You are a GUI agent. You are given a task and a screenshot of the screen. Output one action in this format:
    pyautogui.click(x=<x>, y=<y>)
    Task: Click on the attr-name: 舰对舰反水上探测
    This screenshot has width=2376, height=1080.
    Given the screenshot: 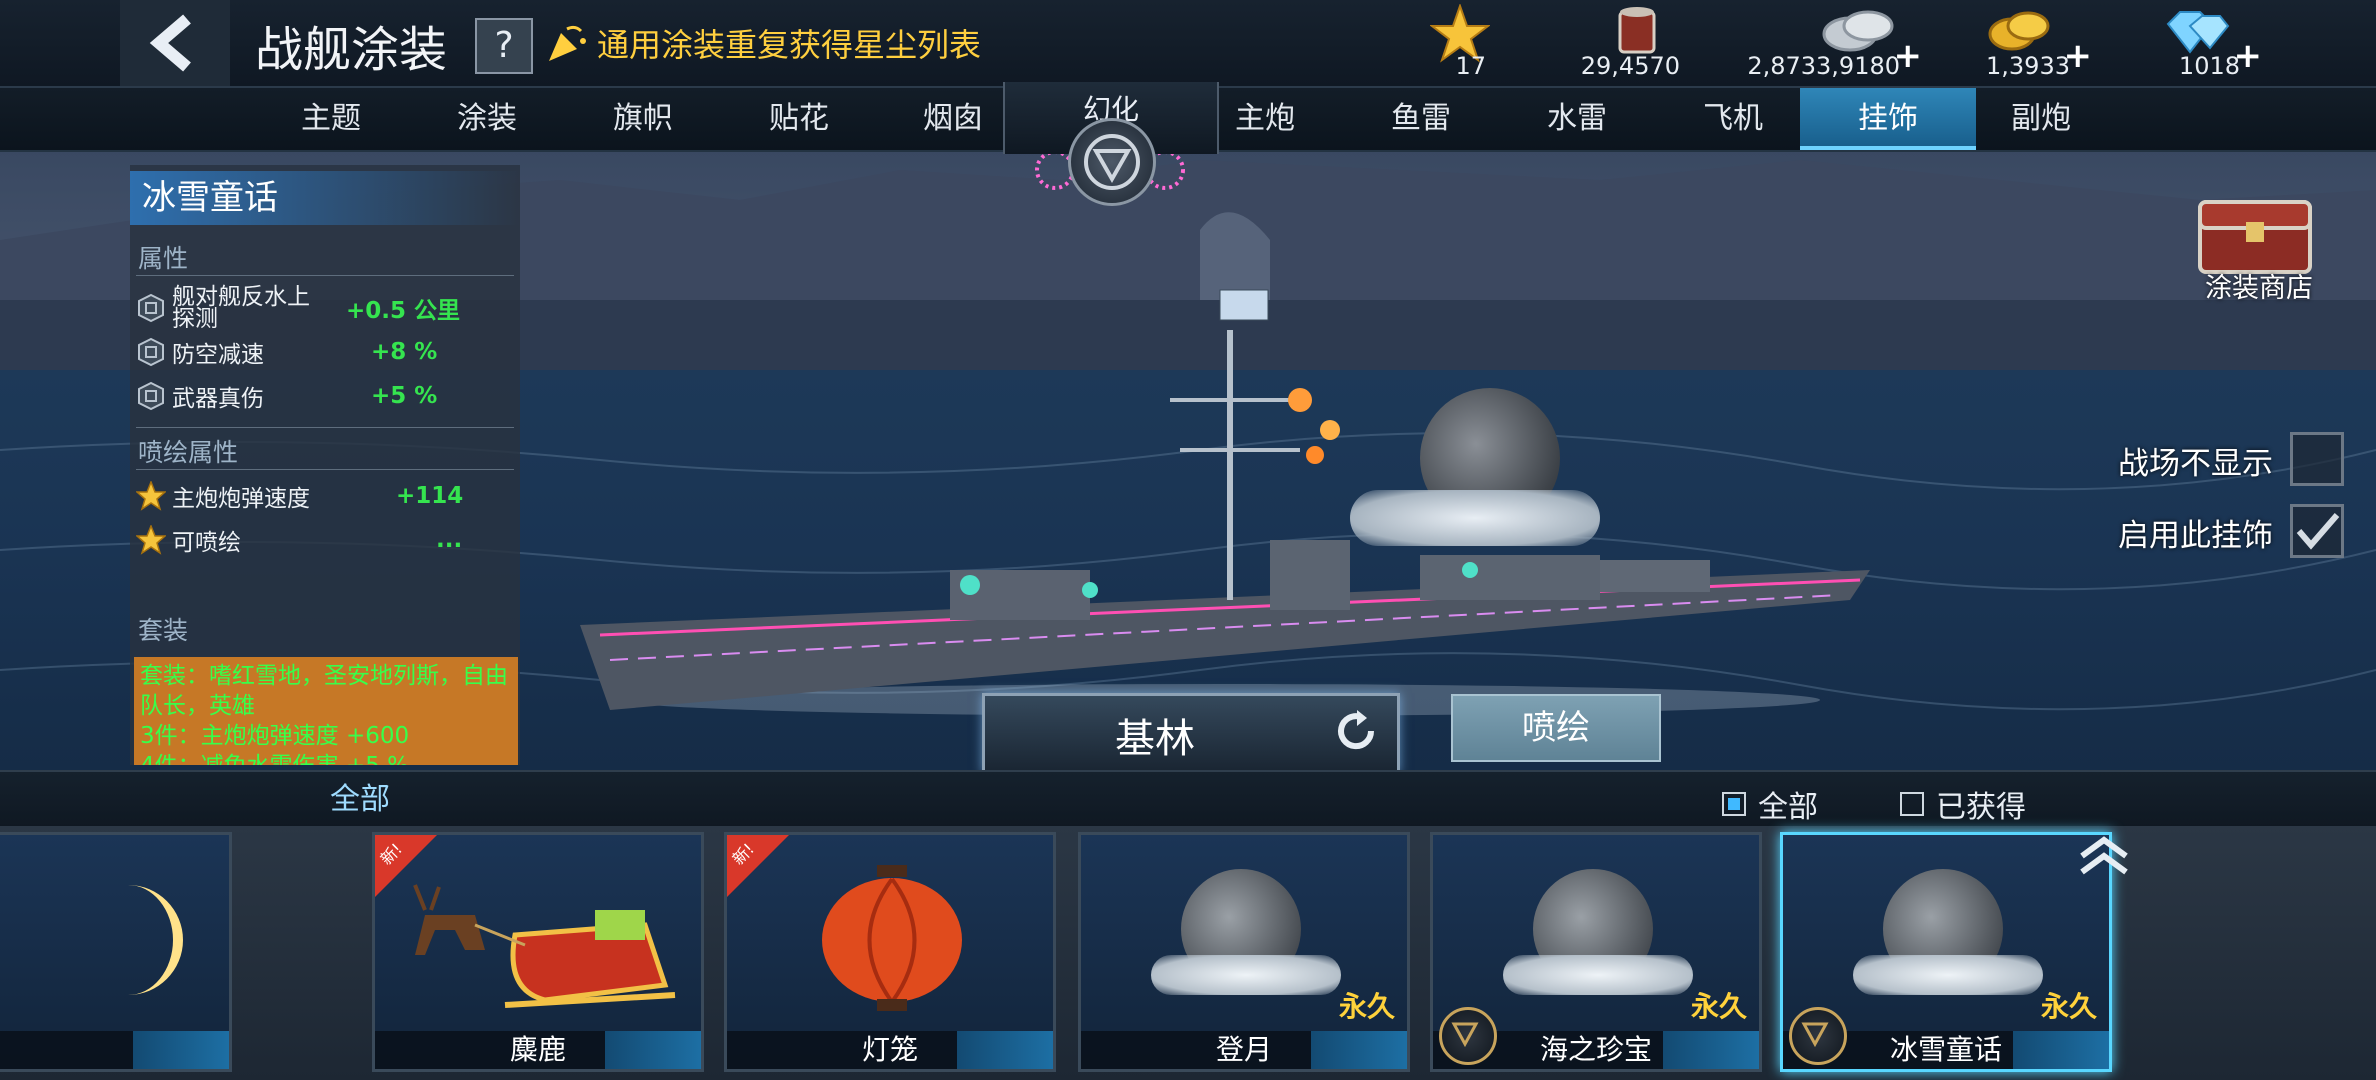 What is the action you would take?
    pyautogui.click(x=241, y=308)
    